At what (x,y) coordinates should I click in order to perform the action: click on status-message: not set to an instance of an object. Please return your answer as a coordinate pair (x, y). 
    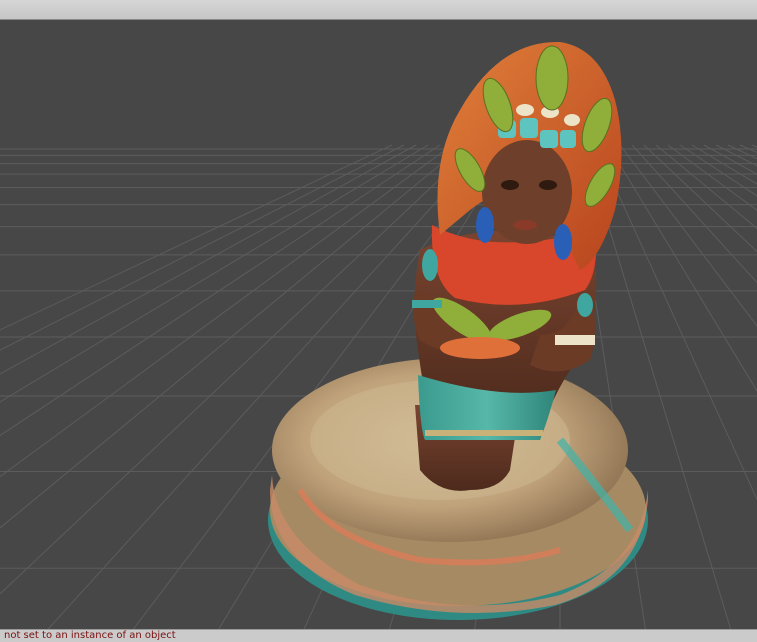
    Looking at the image, I should click on (90, 635).